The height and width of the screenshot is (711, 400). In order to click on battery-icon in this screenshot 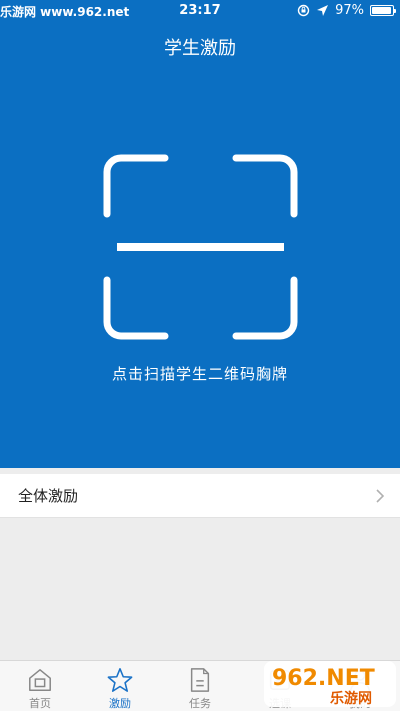, I will do `click(383, 10)`.